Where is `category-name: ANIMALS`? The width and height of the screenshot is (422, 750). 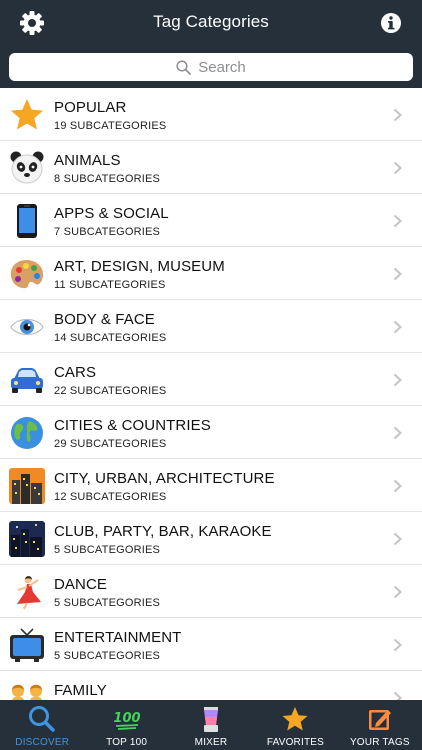
category-name: ANIMALS is located at coordinates (87, 160).